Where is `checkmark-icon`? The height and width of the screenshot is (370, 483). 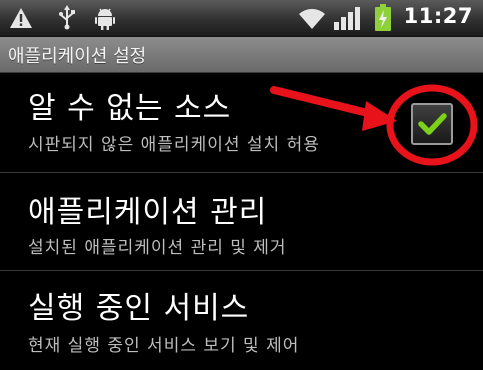
checkmark-icon is located at coordinates (432, 124).